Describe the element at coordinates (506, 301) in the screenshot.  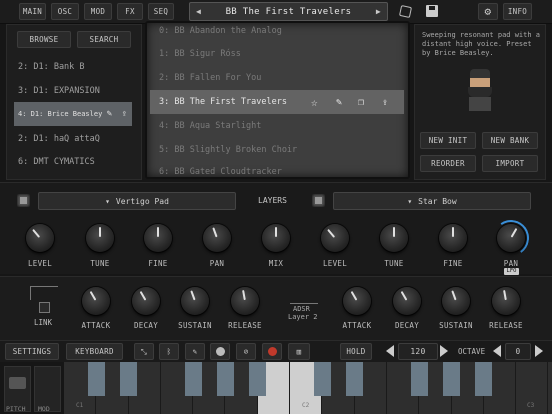
I see `env2-release-knob` at that location.